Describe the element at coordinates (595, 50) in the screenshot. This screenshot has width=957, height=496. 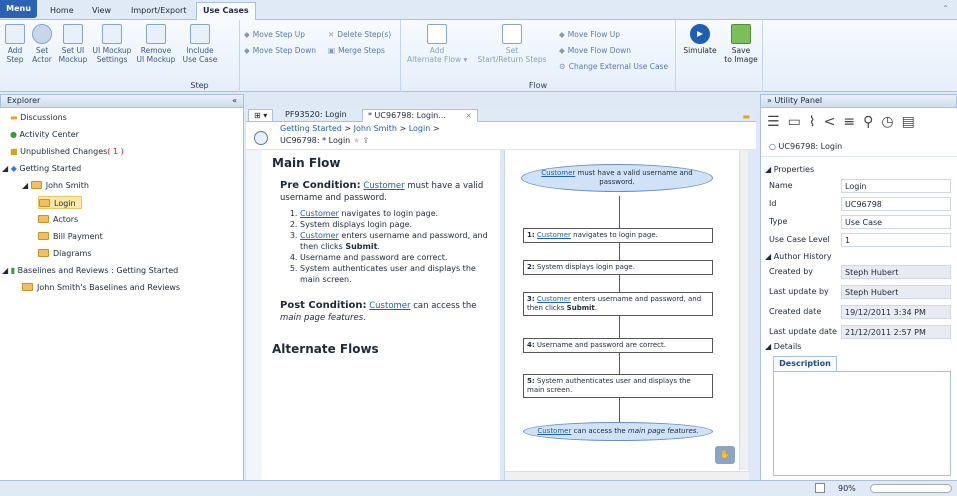
I see `move-flow-down-button: ◆ Move Flow Down` at that location.